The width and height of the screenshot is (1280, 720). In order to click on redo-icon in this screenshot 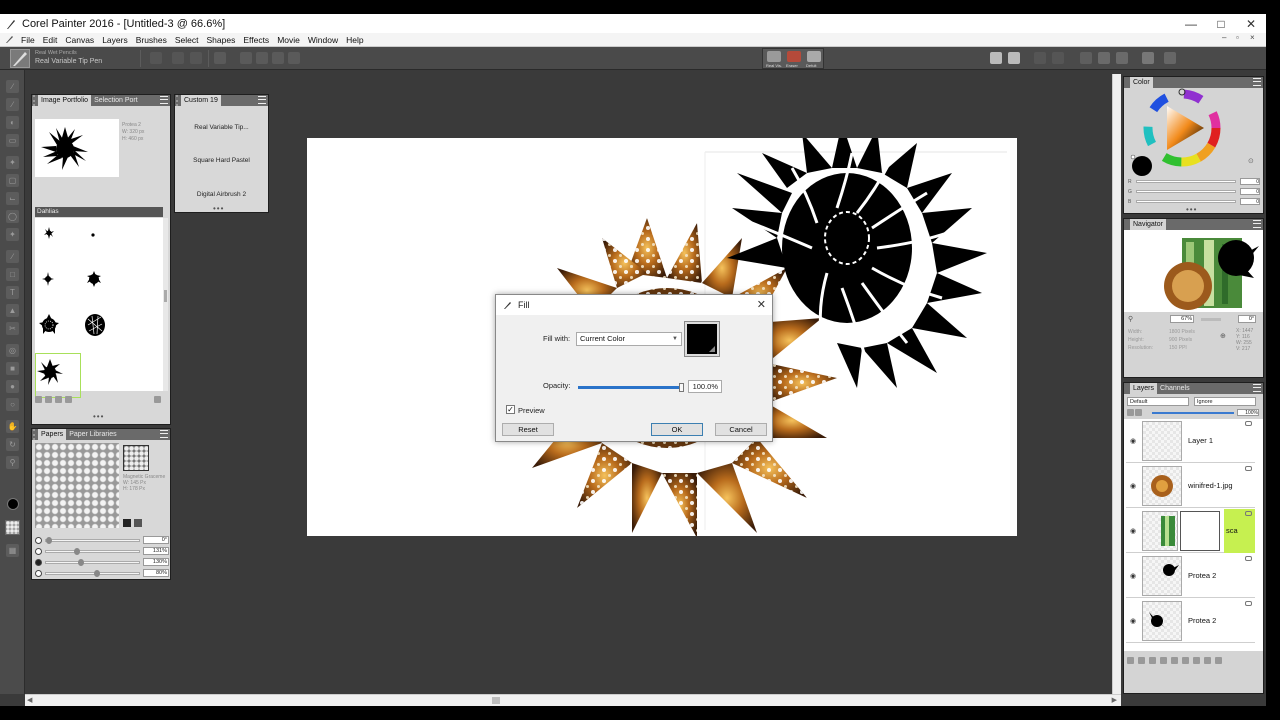, I will do `click(1058, 58)`.